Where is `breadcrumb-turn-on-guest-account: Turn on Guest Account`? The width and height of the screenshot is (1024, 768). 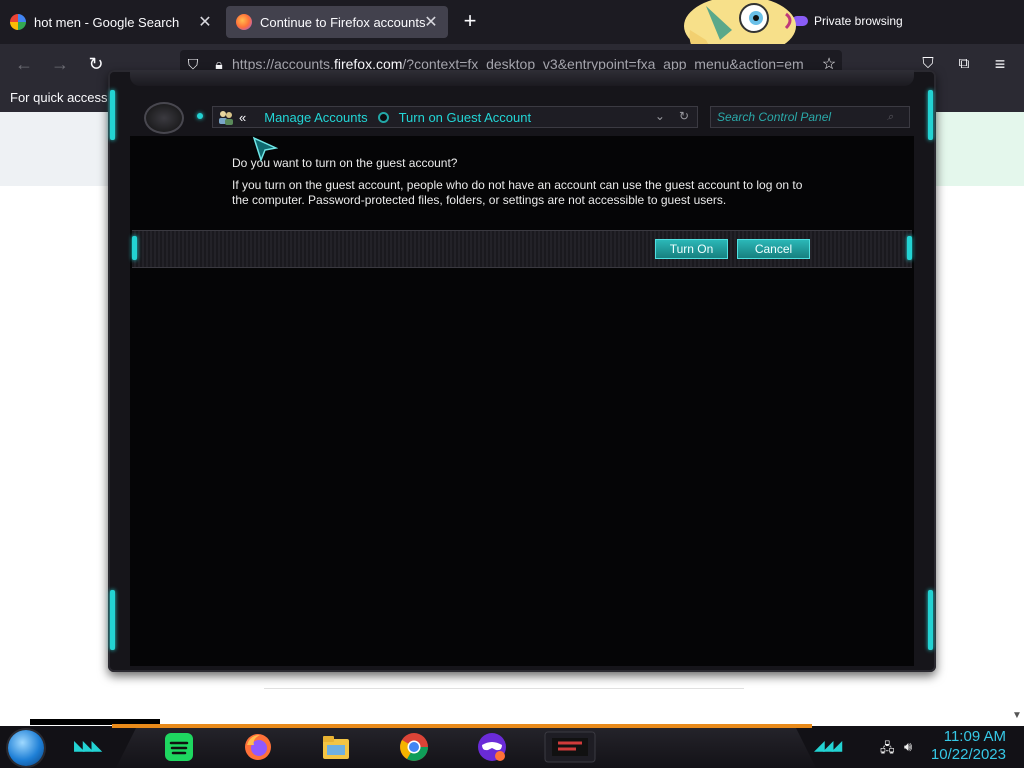 breadcrumb-turn-on-guest-account: Turn on Guest Account is located at coordinates (465, 117).